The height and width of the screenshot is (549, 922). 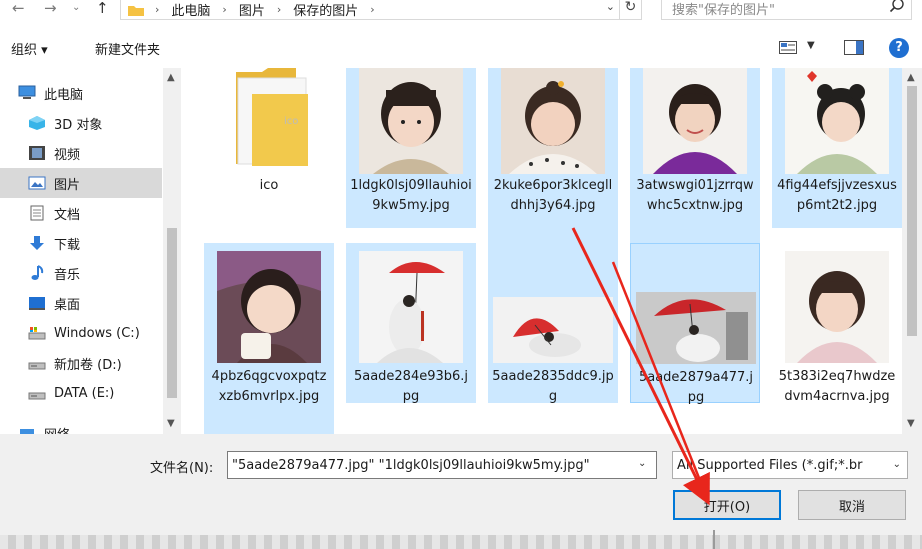 I want to click on file-item: 3atwswgi01jzrrqwwhc5cxtnw.jpg, so click(x=695, y=155).